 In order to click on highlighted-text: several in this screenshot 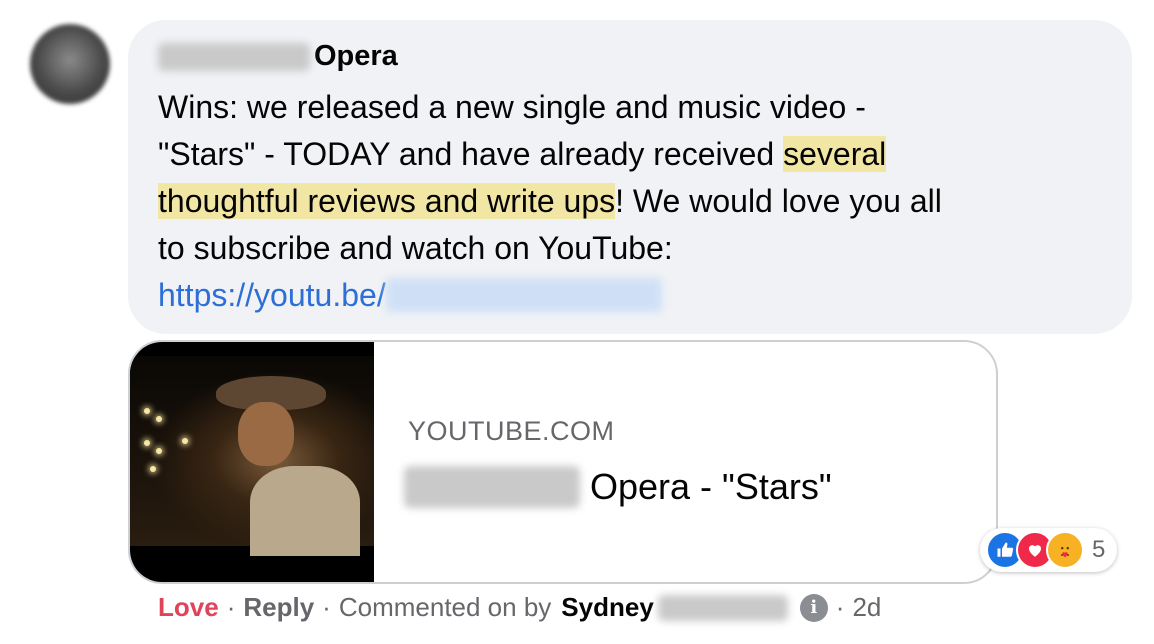, I will do `click(835, 154)`.